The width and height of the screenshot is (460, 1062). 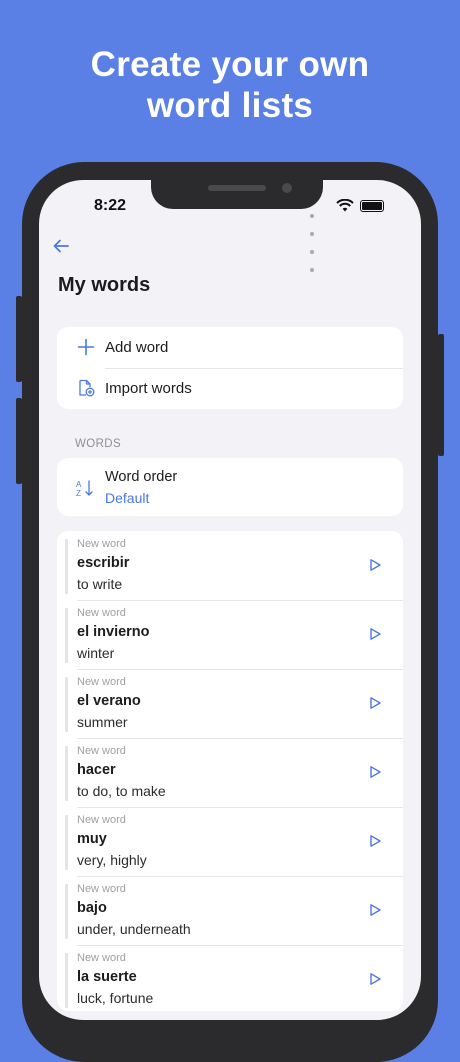 What do you see at coordinates (230, 388) in the screenshot?
I see `import-words-button: Import words` at bounding box center [230, 388].